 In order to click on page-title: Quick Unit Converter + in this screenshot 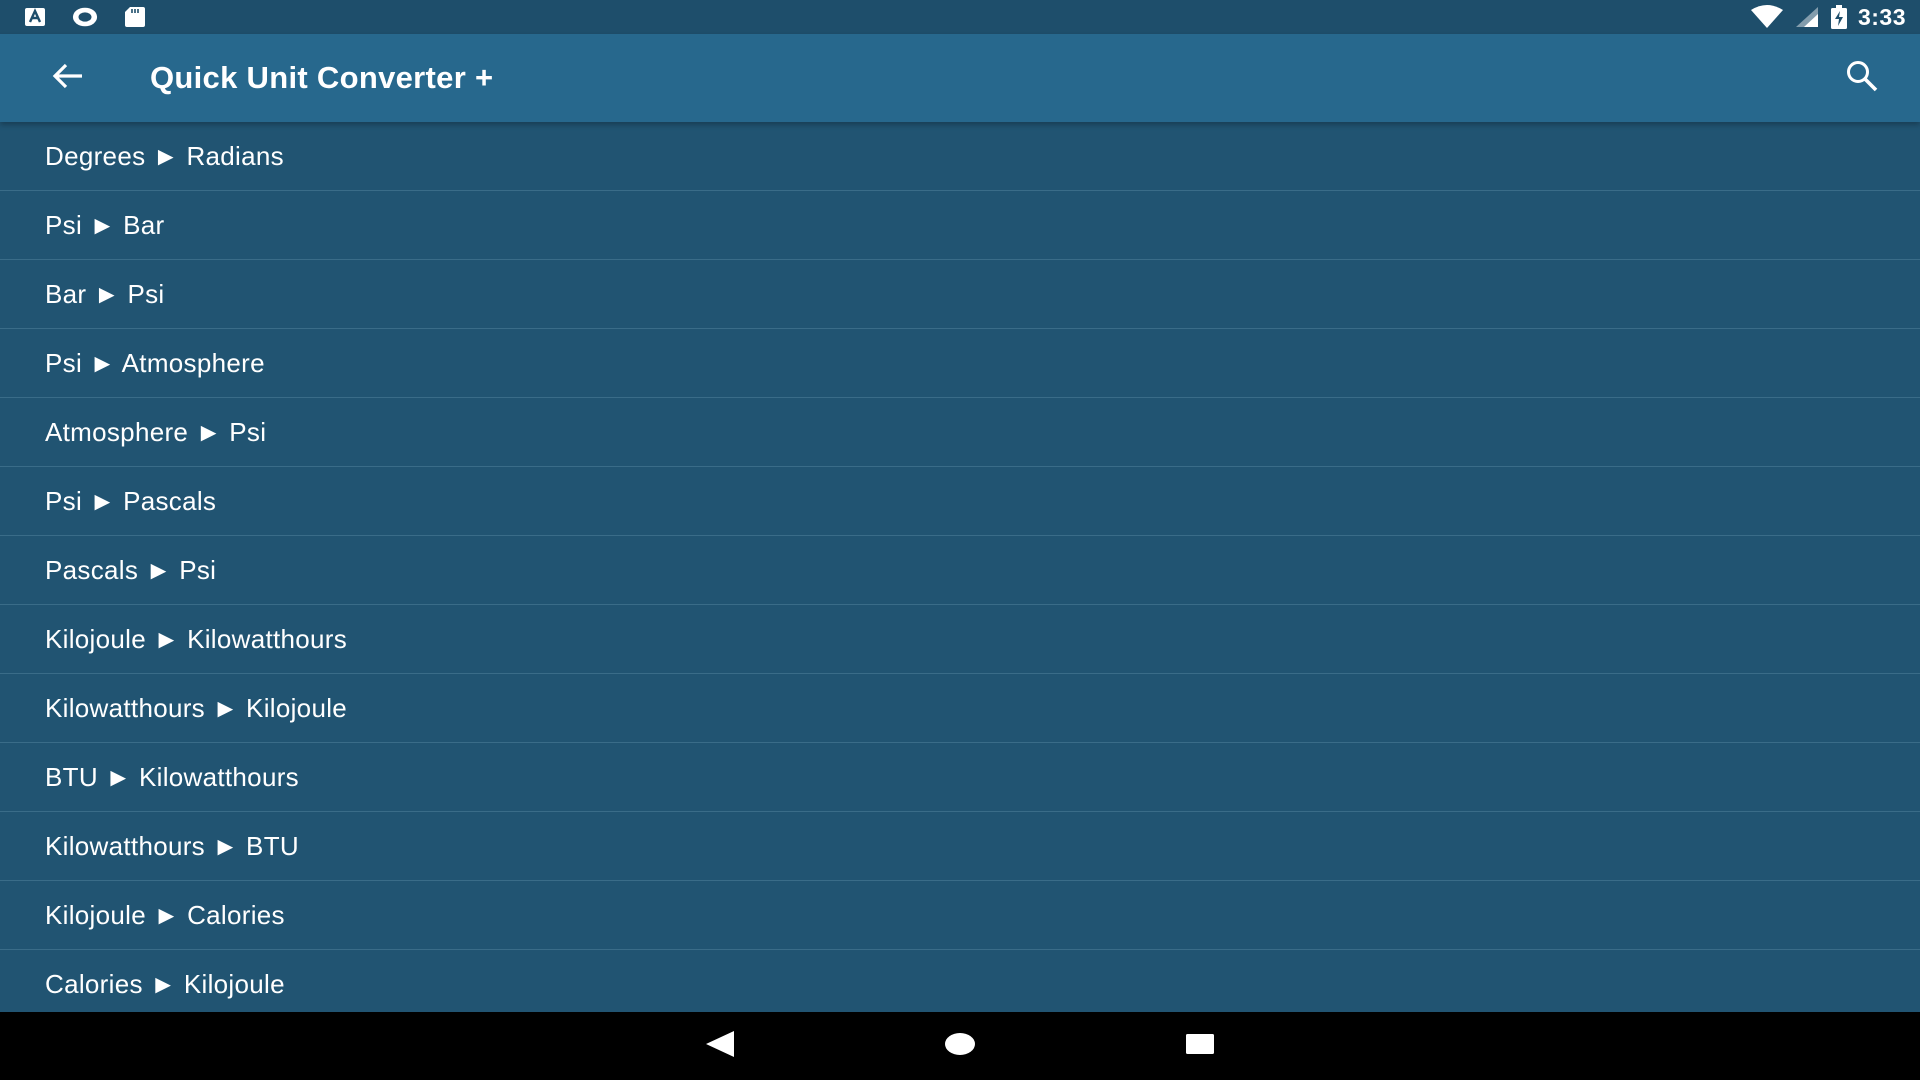, I will do `click(322, 77)`.